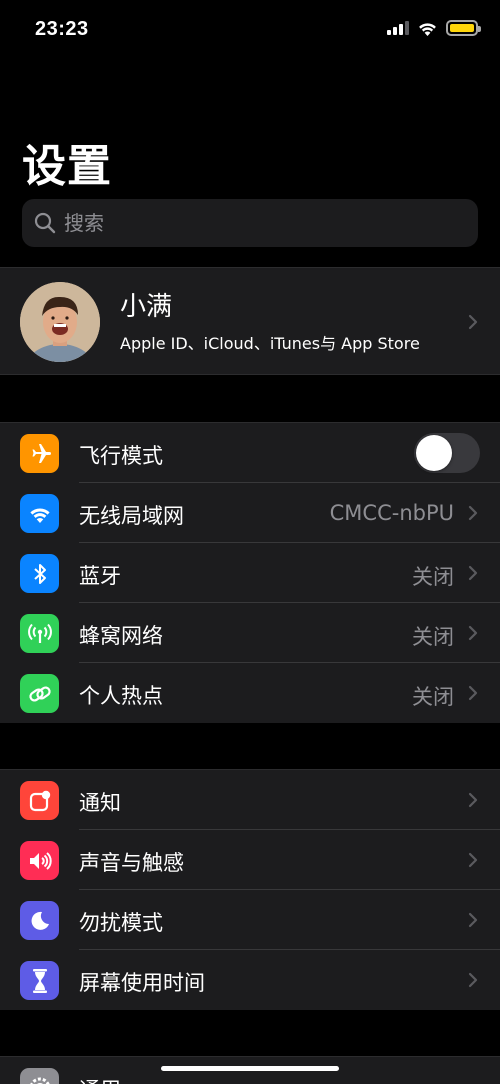  What do you see at coordinates (427, 28) in the screenshot?
I see `wifi-status-icon` at bounding box center [427, 28].